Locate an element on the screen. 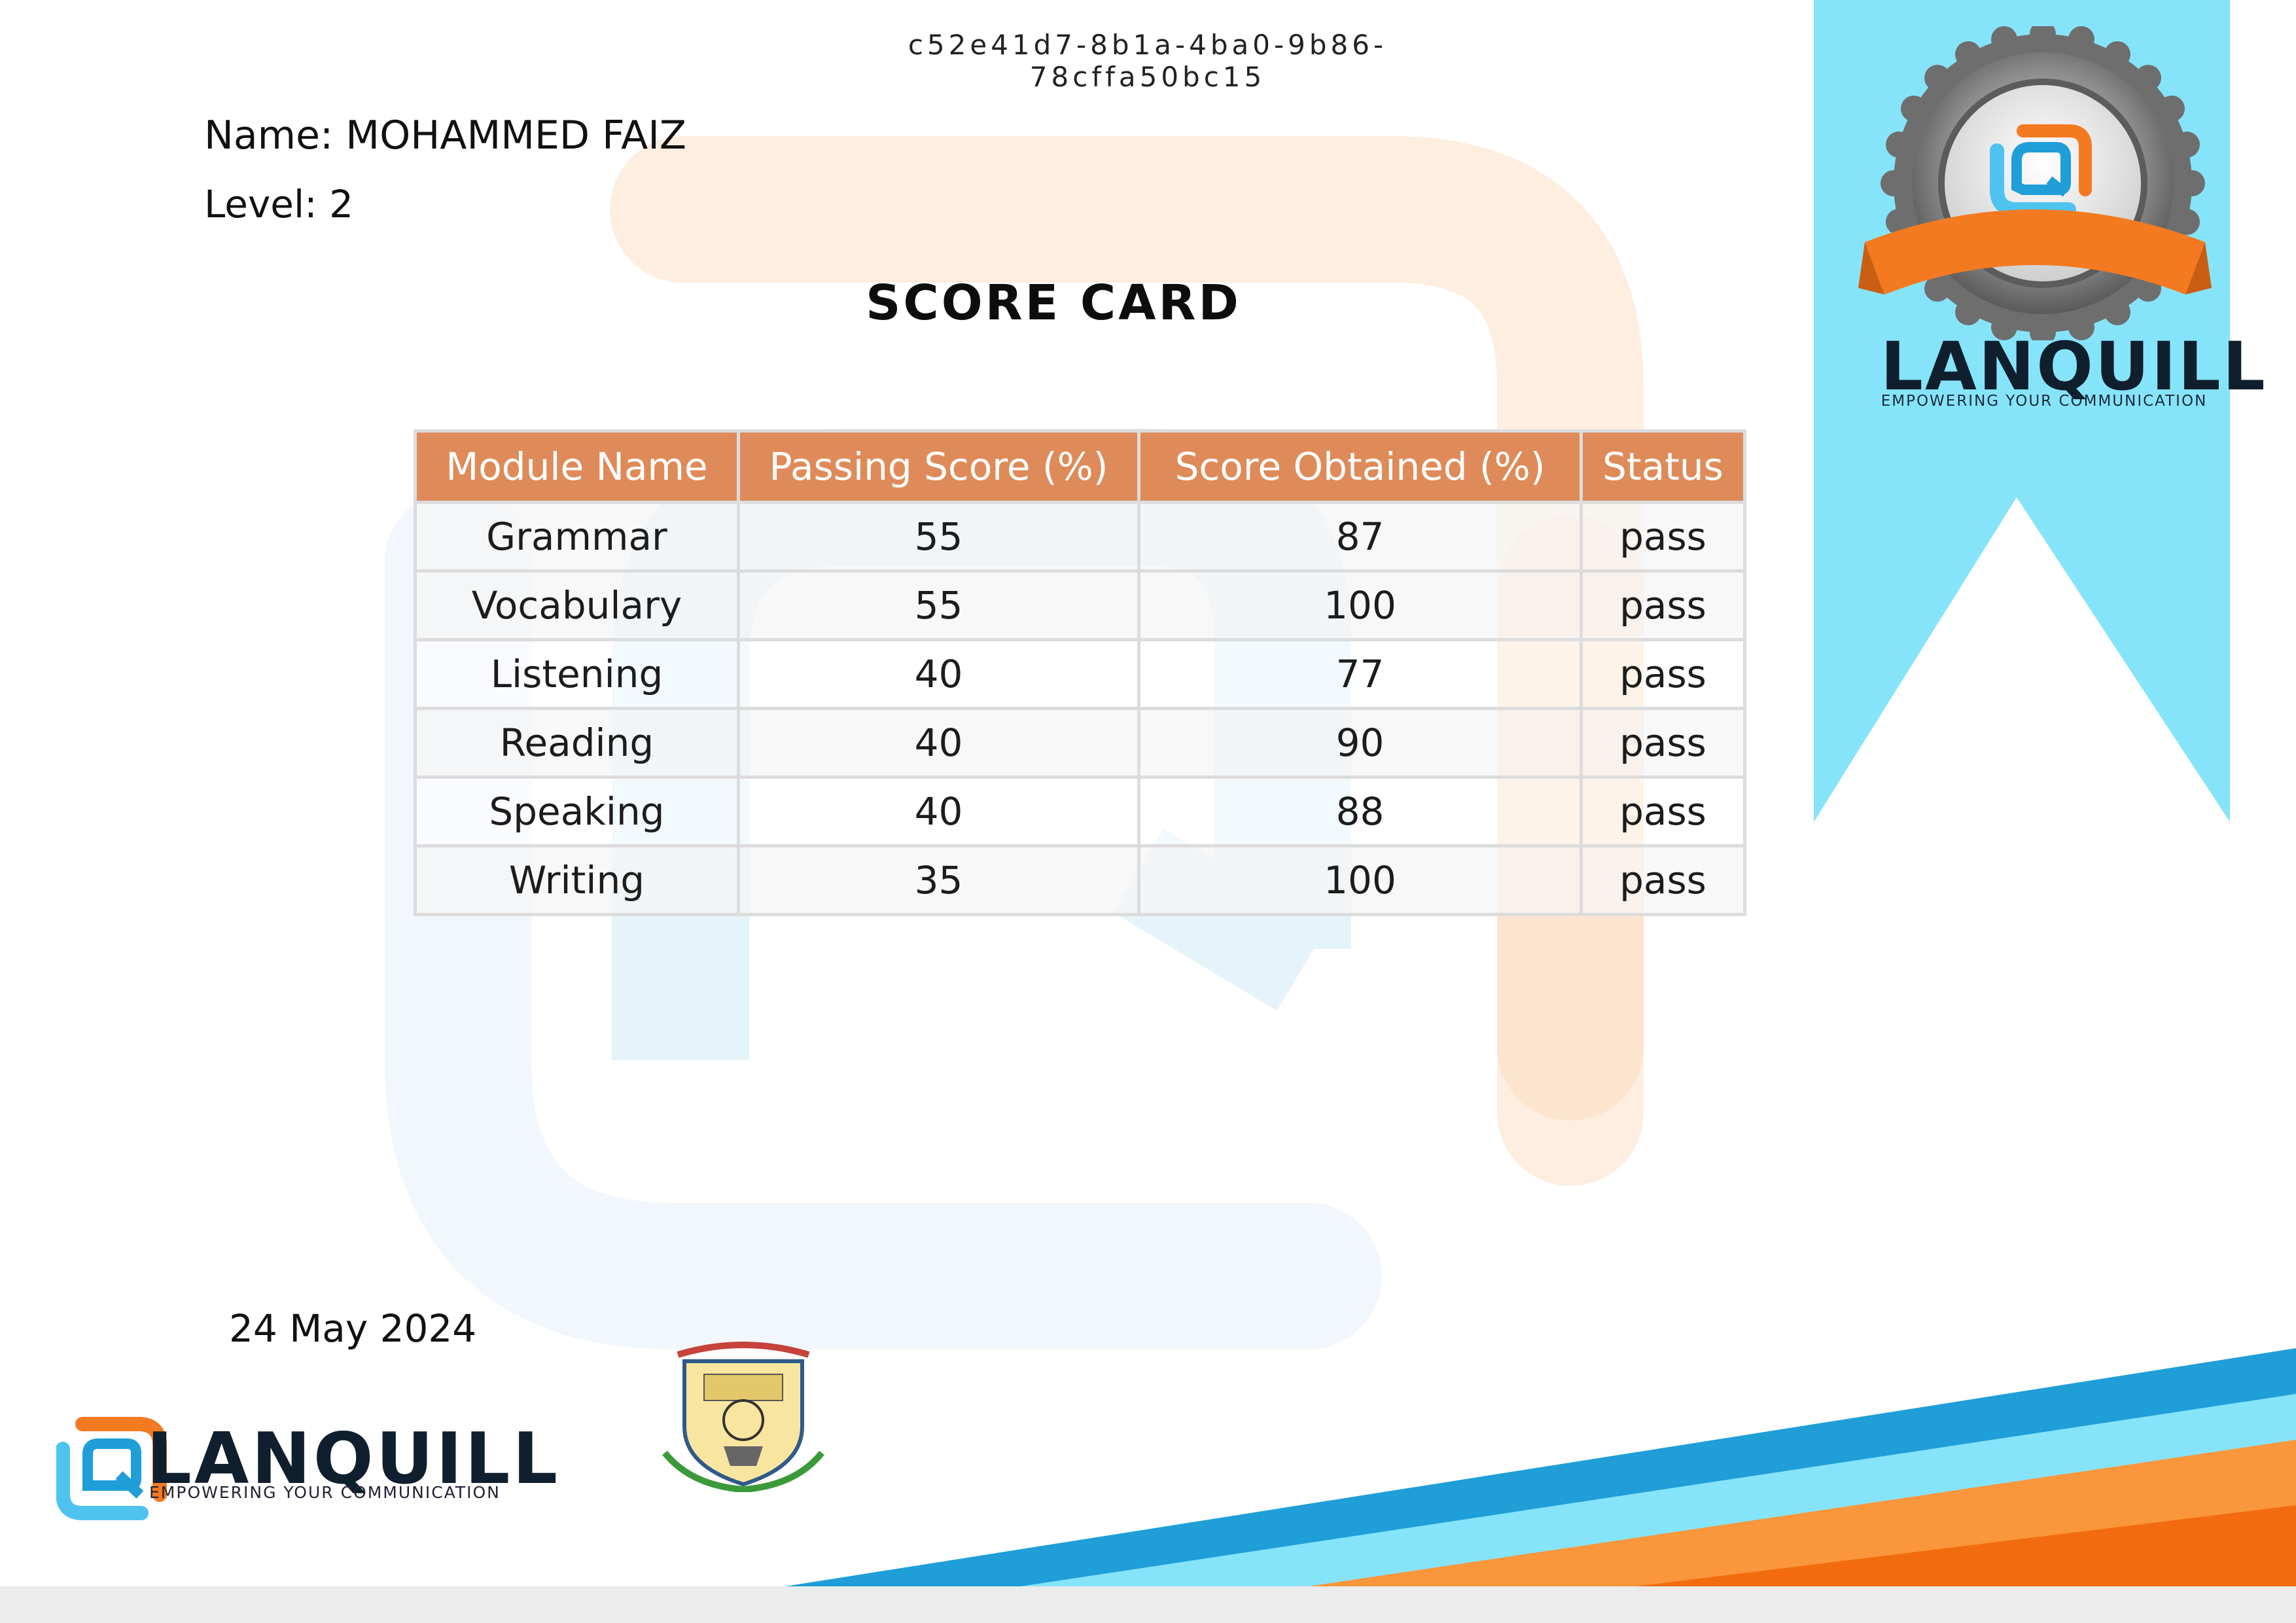 The image size is (2296, 1623). header-score-obtained: Score Obtained (%) is located at coordinates (1360, 467).